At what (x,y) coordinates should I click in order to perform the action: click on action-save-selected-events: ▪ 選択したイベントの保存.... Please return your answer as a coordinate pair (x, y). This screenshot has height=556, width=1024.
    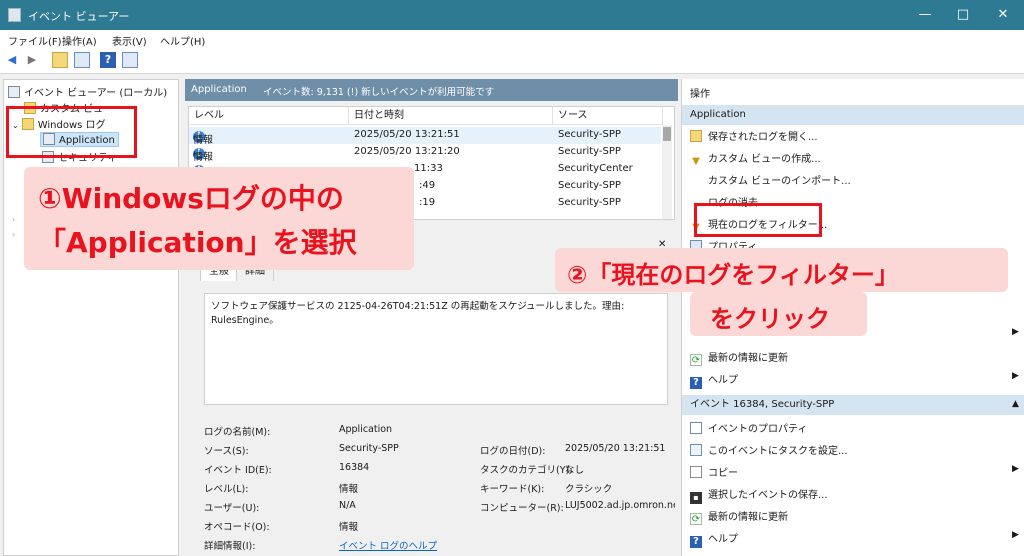
    Looking at the image, I should click on (759, 495).